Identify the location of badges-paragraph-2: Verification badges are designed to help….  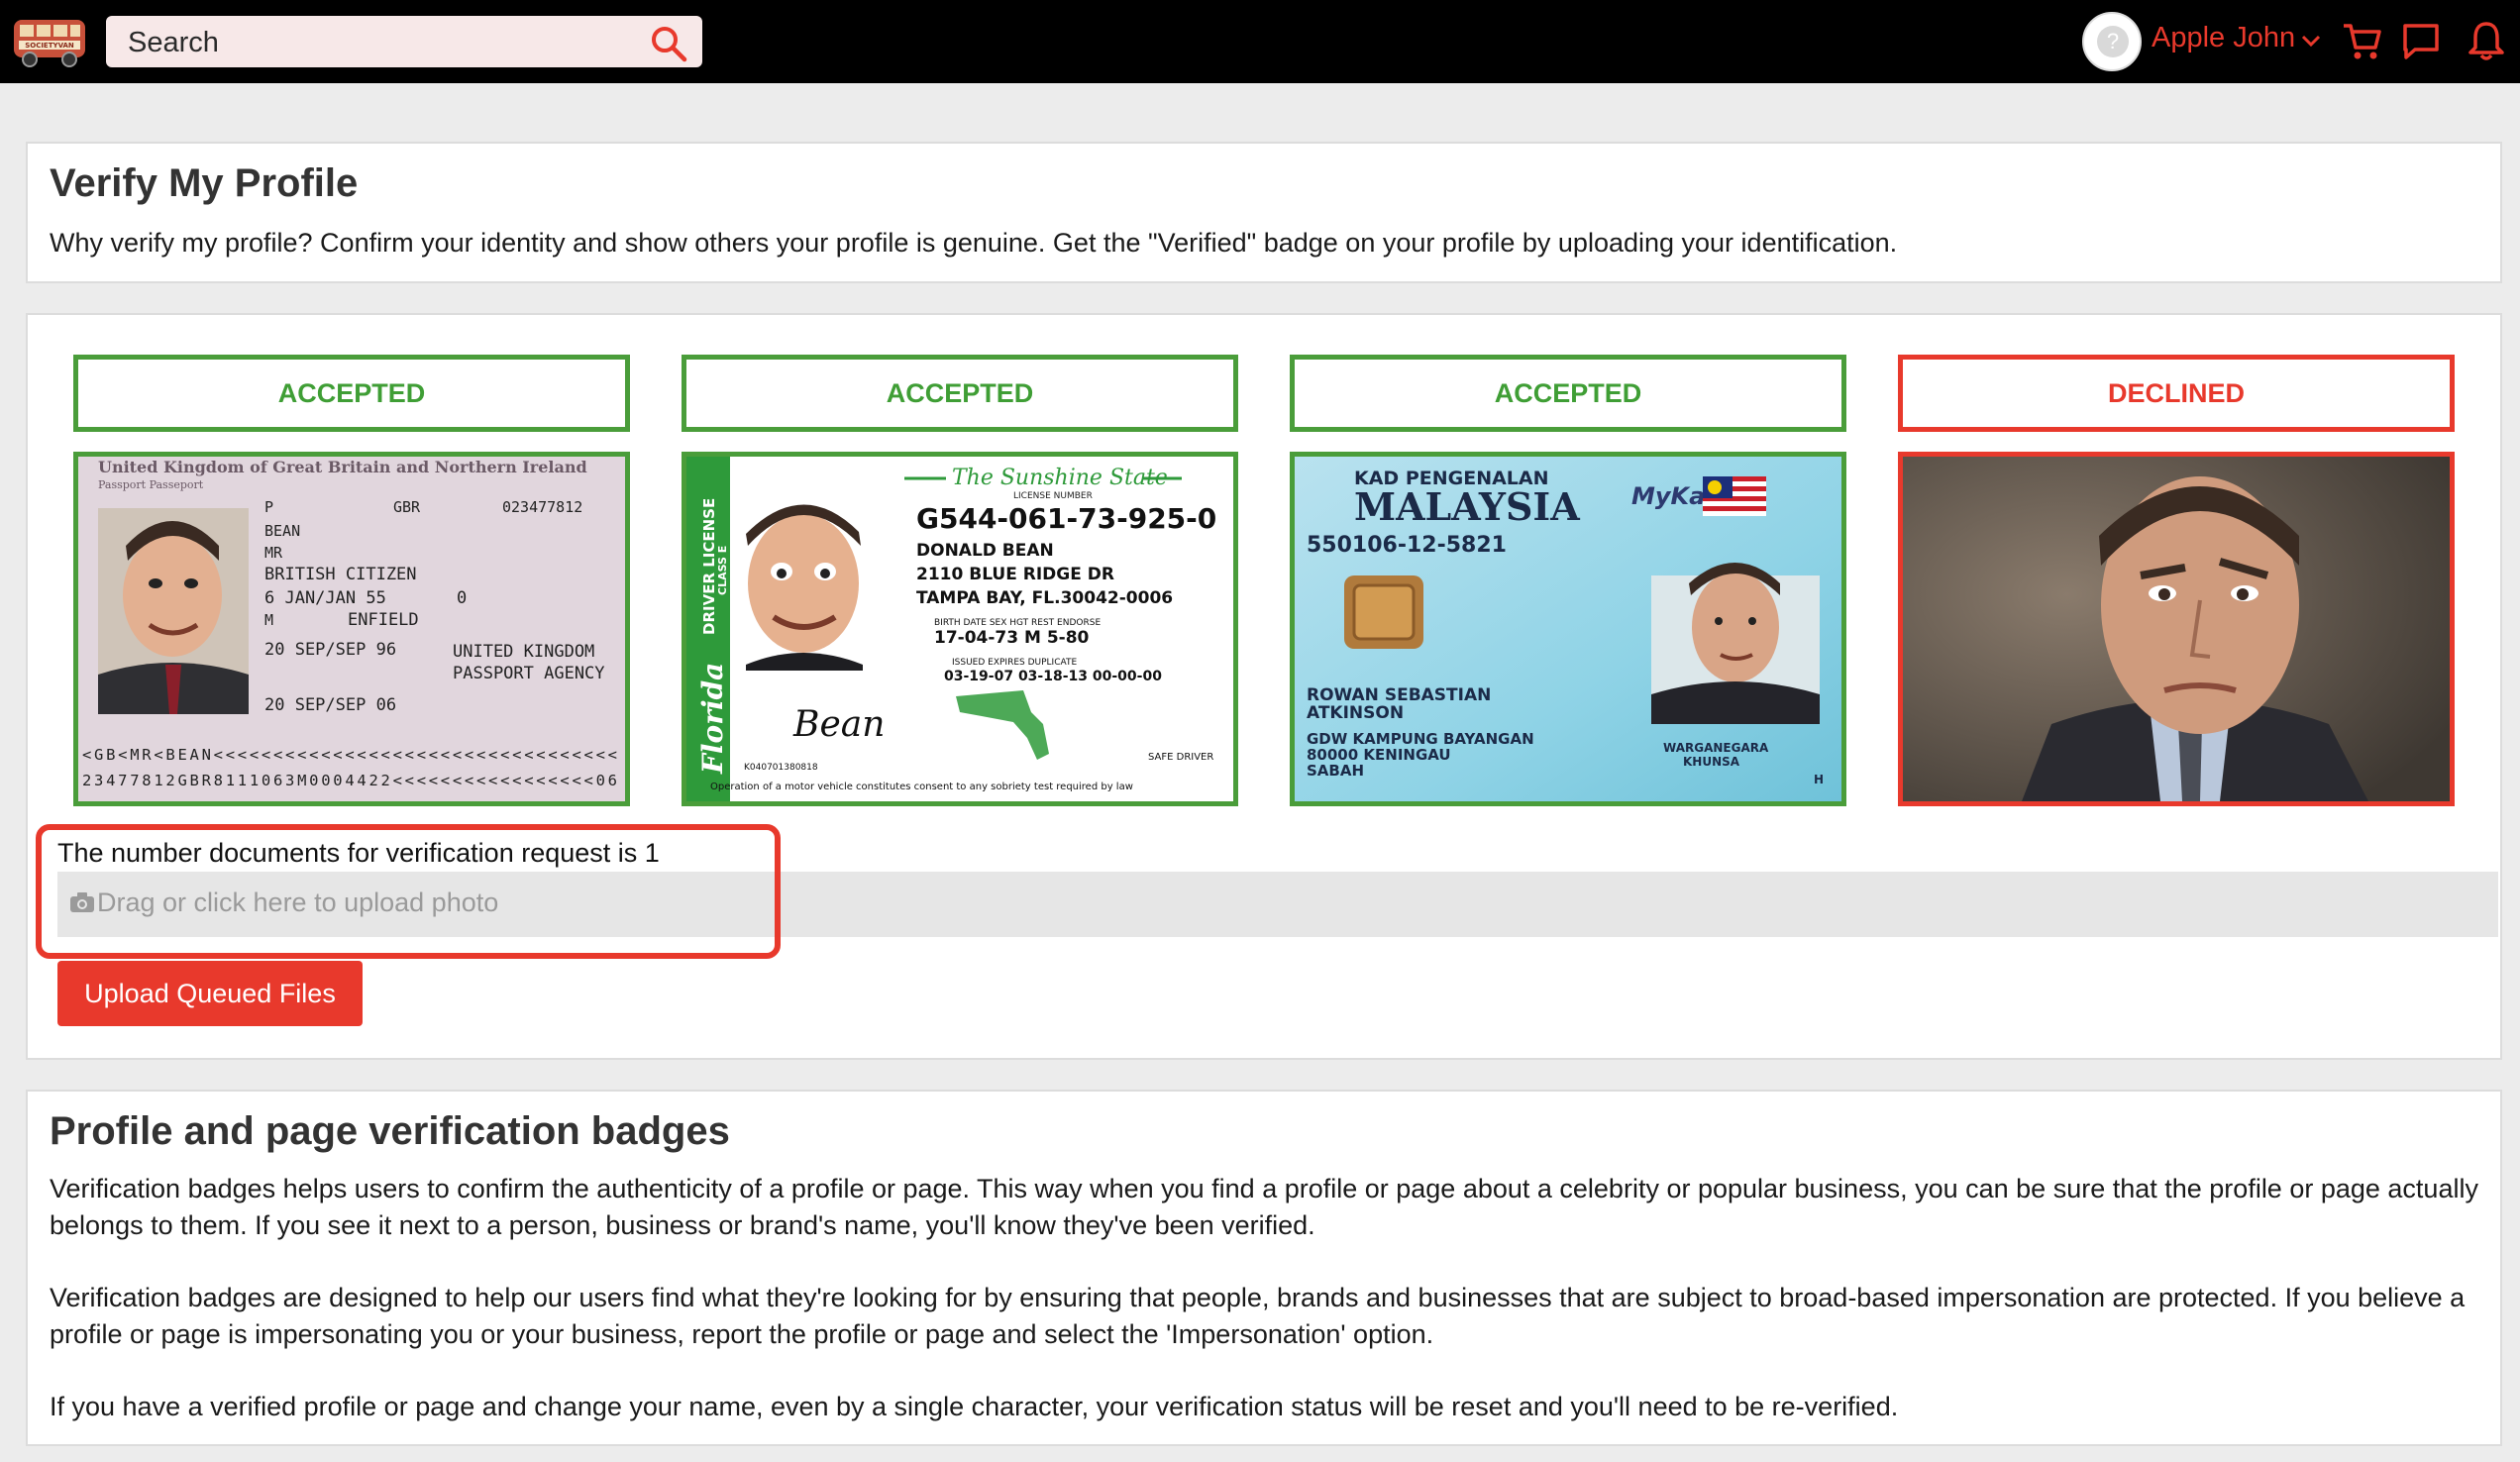
(1258, 1316).